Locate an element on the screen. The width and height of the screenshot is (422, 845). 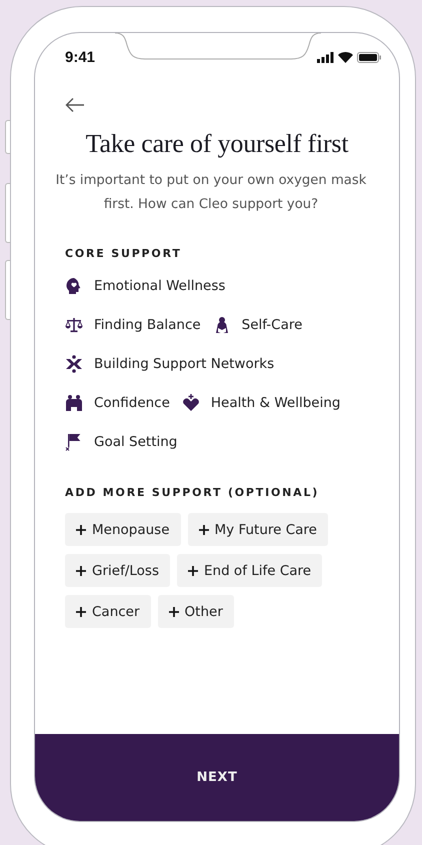
back-arrow-icon is located at coordinates (75, 105).